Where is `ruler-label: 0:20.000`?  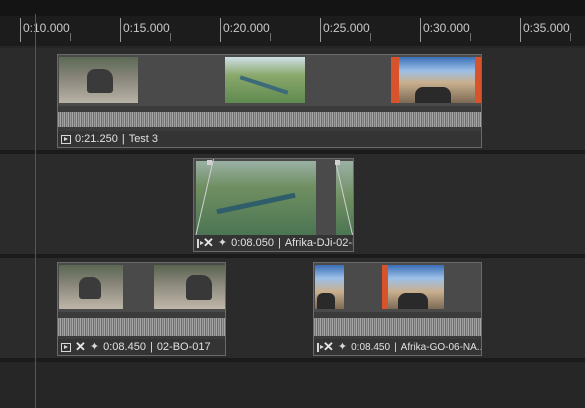
ruler-label: 0:20.000 is located at coordinates (246, 28).